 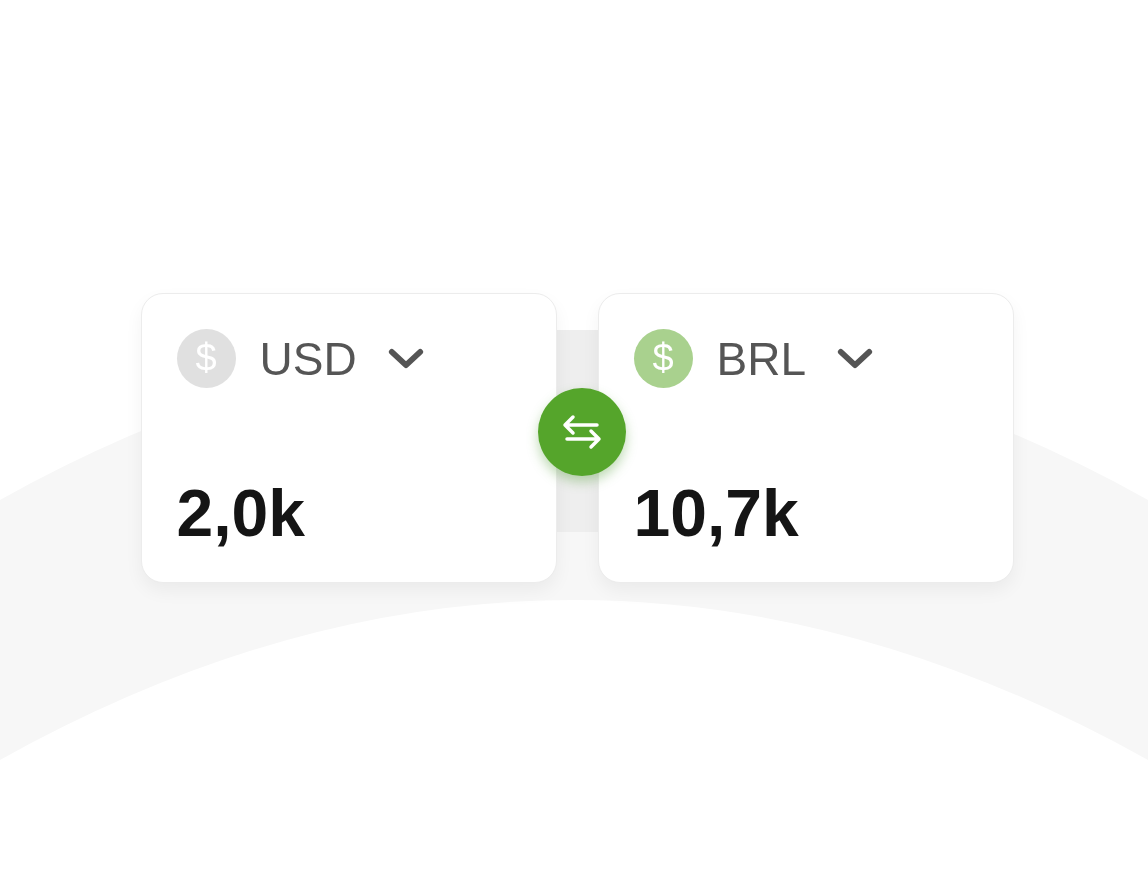 What do you see at coordinates (342, 358) in the screenshot?
I see `currency-dropdown: USD` at bounding box center [342, 358].